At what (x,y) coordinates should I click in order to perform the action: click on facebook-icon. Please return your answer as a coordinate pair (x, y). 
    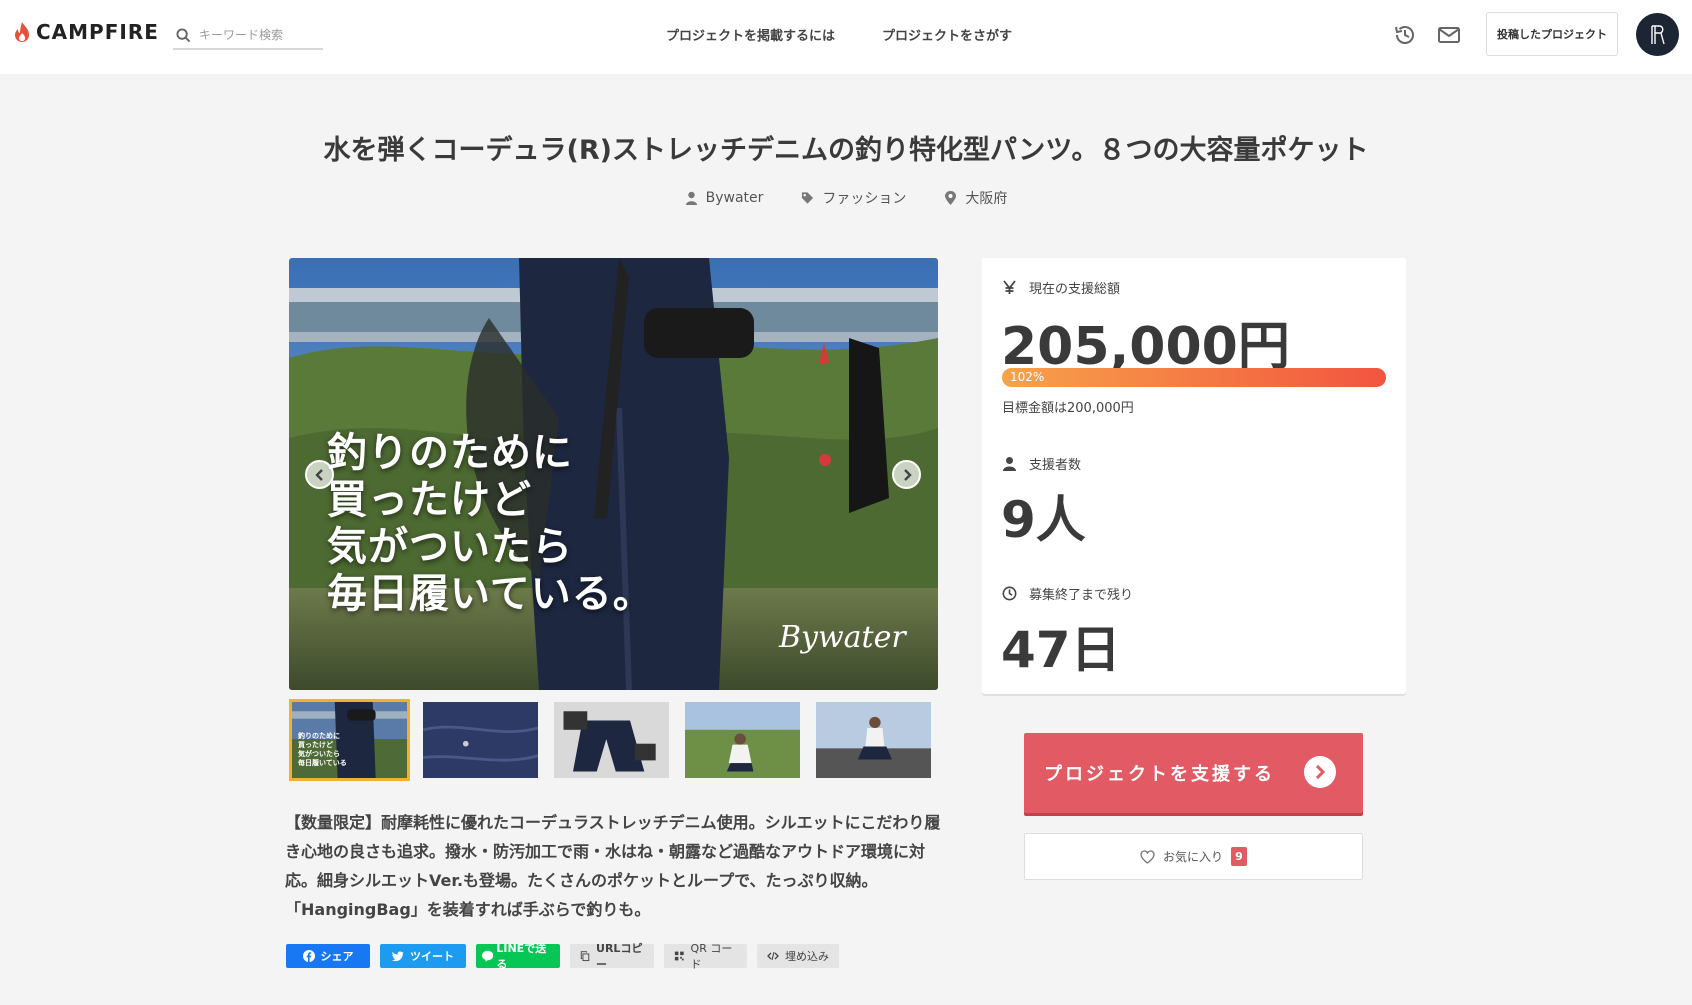
    Looking at the image, I should click on (308, 956).